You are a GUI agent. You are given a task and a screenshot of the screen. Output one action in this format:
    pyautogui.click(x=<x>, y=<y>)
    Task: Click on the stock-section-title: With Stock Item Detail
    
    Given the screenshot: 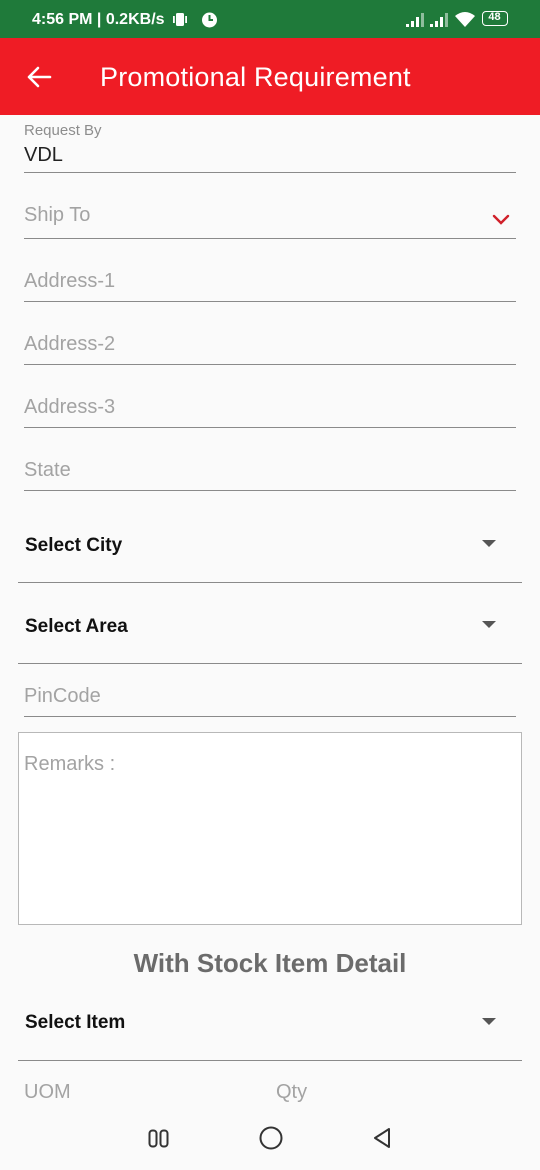 What is the action you would take?
    pyautogui.click(x=270, y=963)
    